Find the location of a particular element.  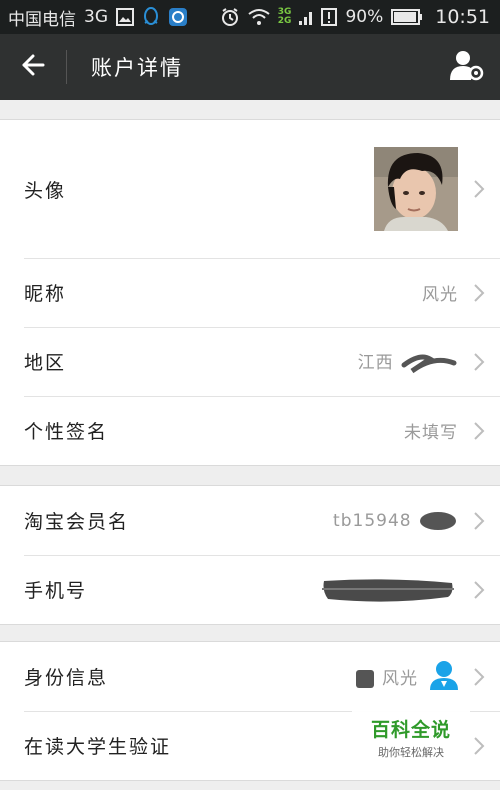

app-icon is located at coordinates (178, 17).